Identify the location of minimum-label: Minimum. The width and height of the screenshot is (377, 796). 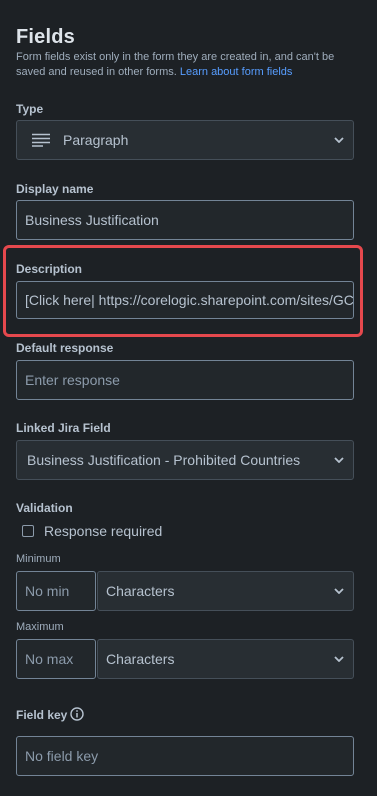
(38, 559).